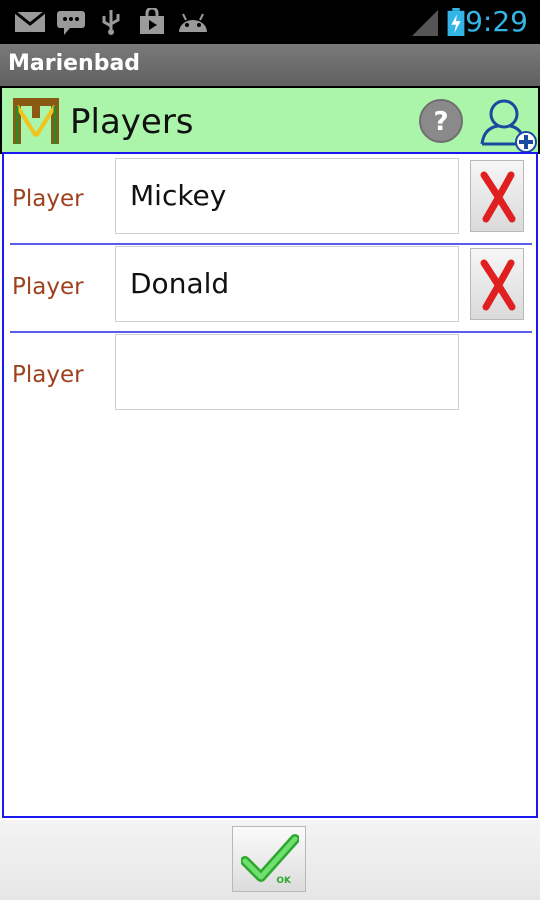 The width and height of the screenshot is (540, 900). I want to click on player-row: Player Donald, so click(270, 286).